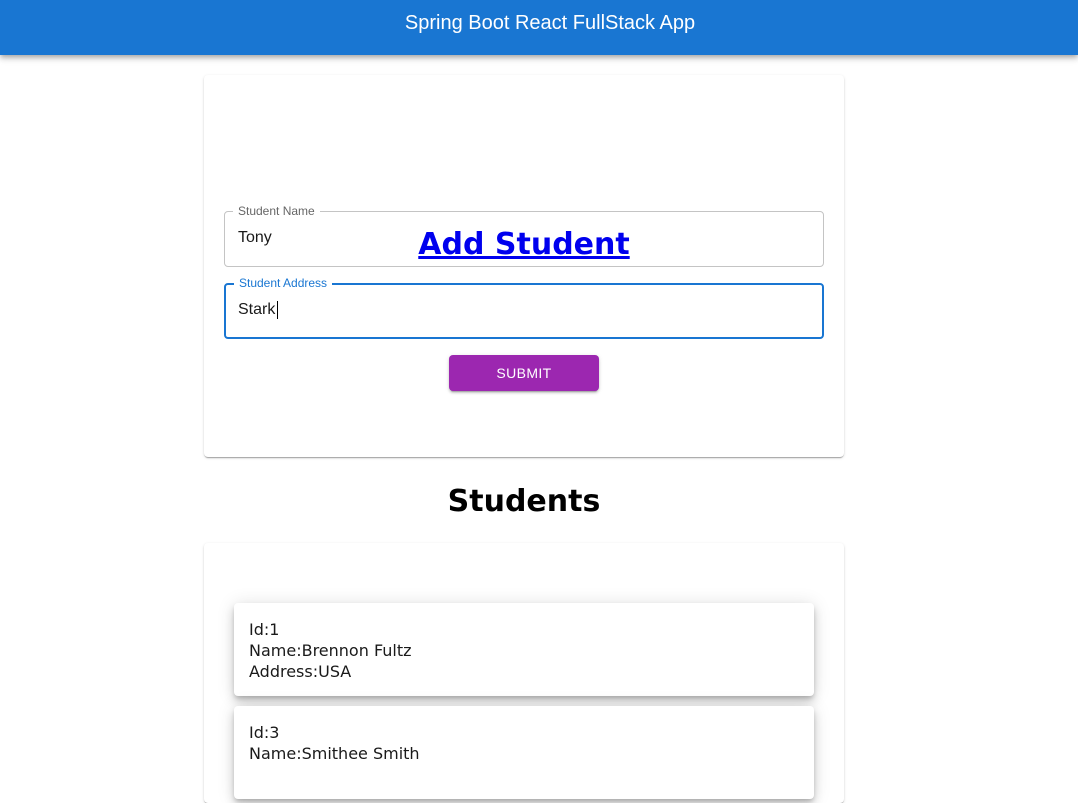  What do you see at coordinates (277, 310) in the screenshot?
I see `text-caret` at bounding box center [277, 310].